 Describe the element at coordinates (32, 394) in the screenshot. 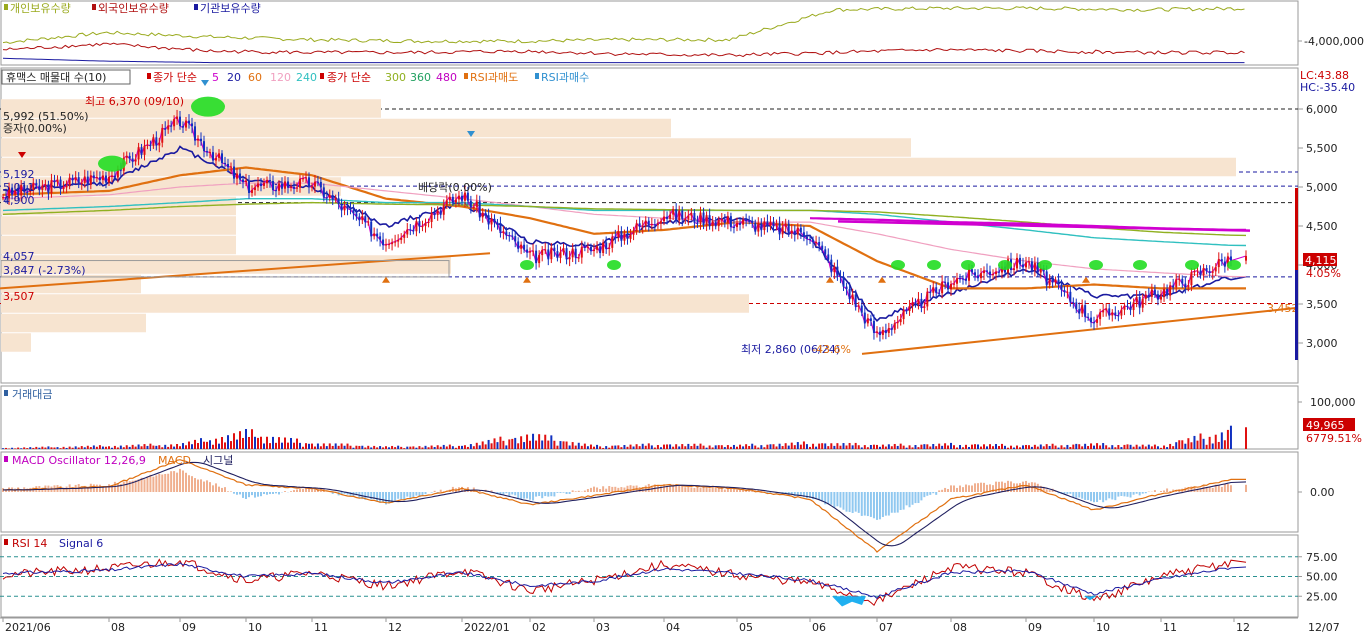

I see `legend-trading-value: 거래대금` at that location.